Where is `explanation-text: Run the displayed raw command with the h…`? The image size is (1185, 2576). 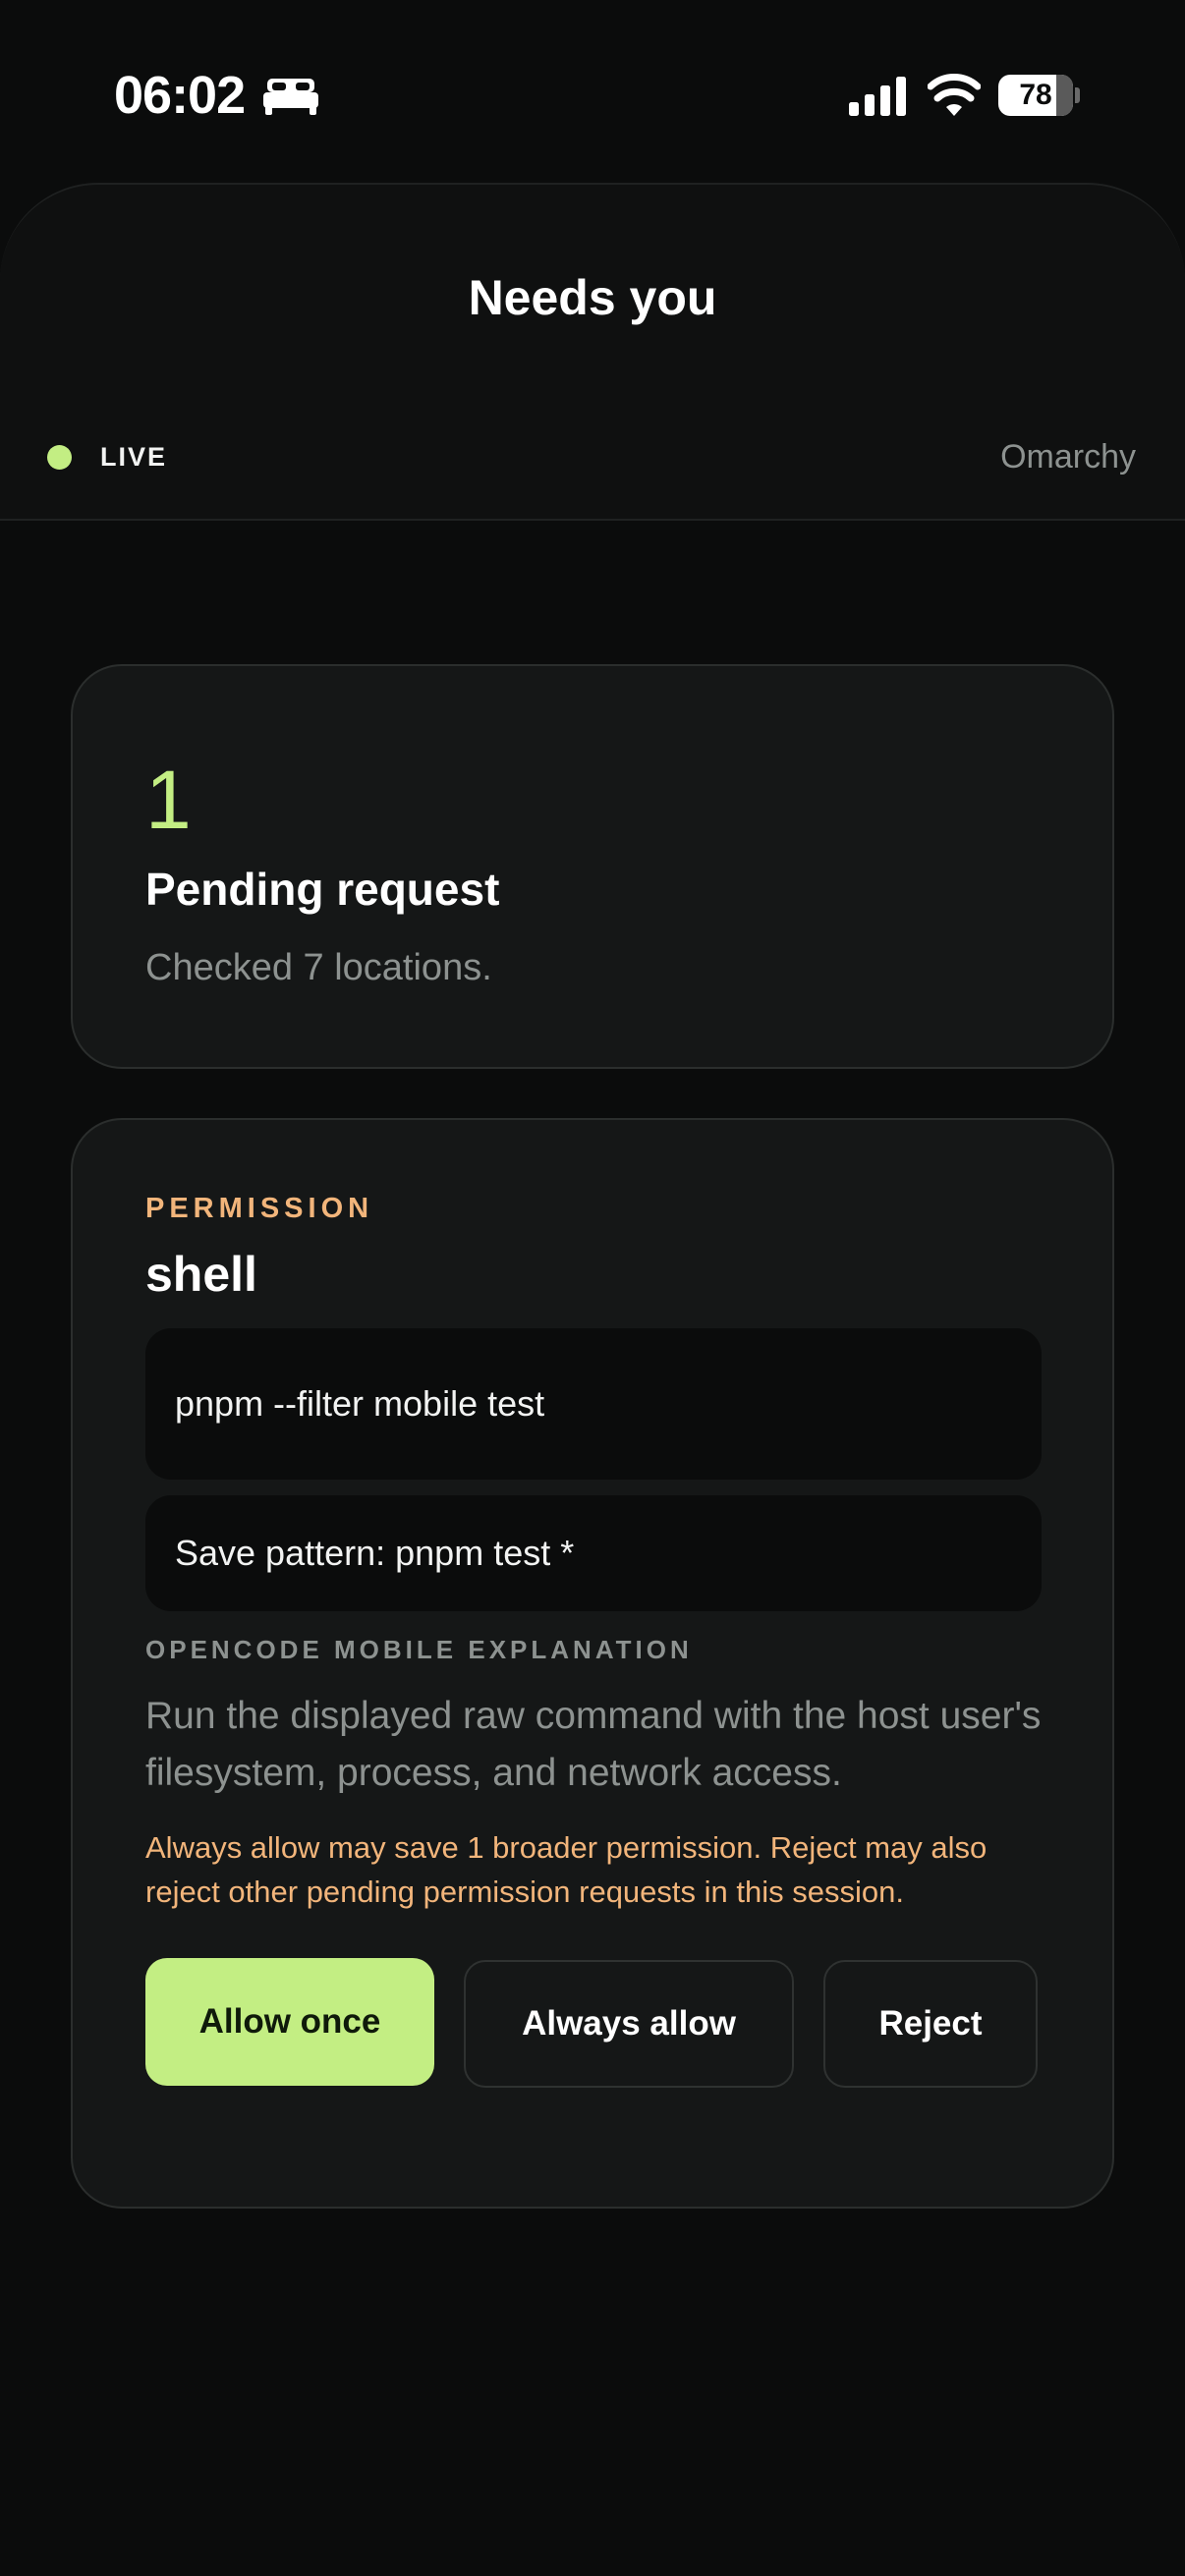
explanation-text: Run the displayed raw command with the h… is located at coordinates (594, 1744).